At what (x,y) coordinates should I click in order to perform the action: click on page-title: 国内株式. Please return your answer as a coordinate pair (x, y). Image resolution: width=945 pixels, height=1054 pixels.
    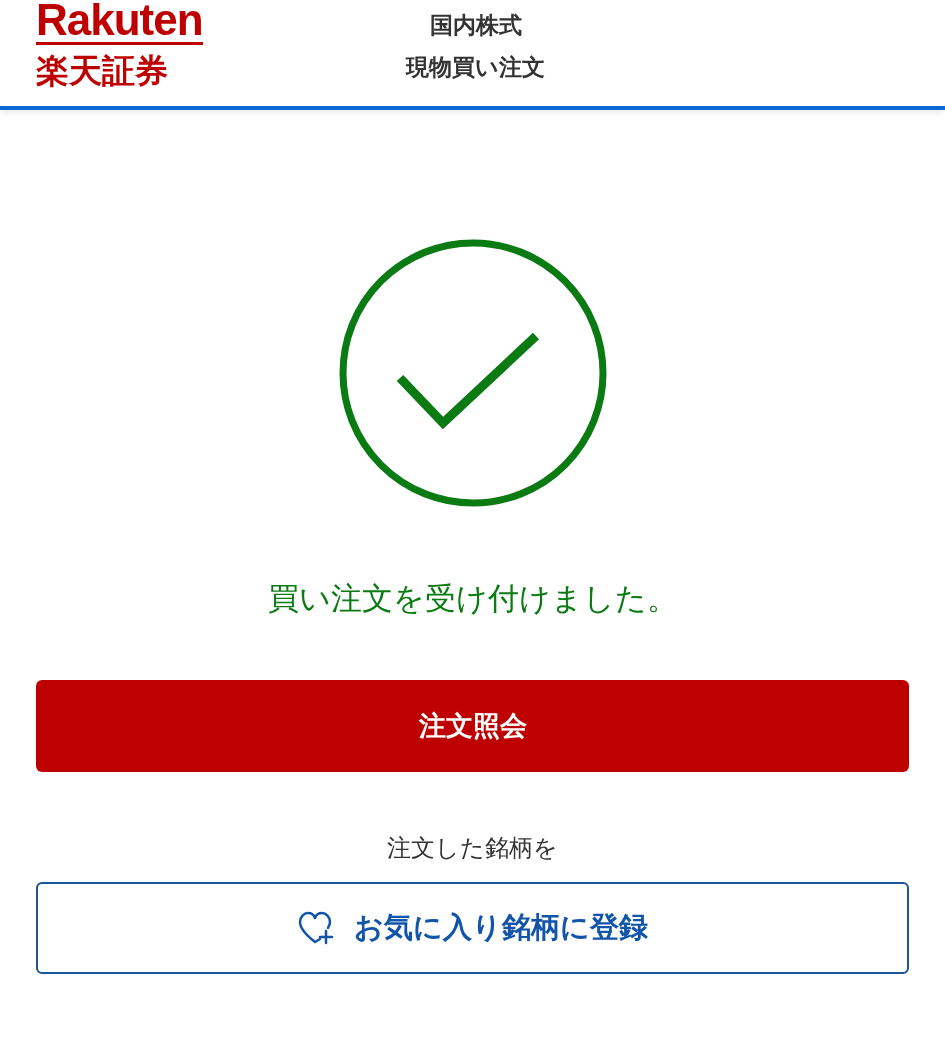
    Looking at the image, I should click on (475, 25).